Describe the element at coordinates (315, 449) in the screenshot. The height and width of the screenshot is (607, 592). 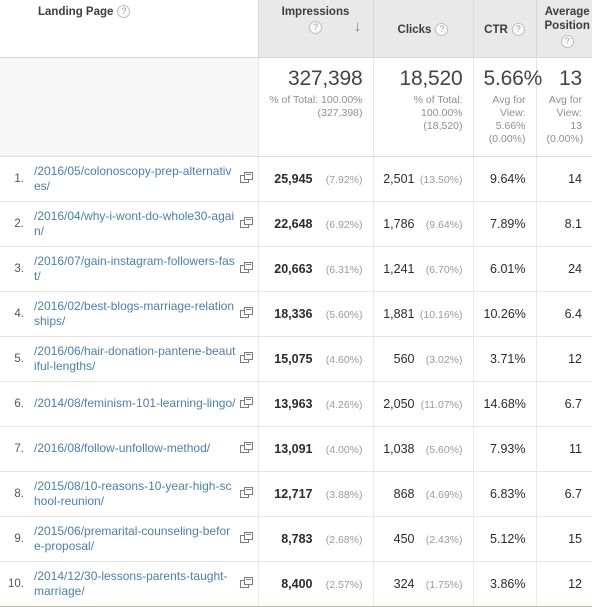
I see `row-impressions-cell: 13,091 (4.00%)` at that location.